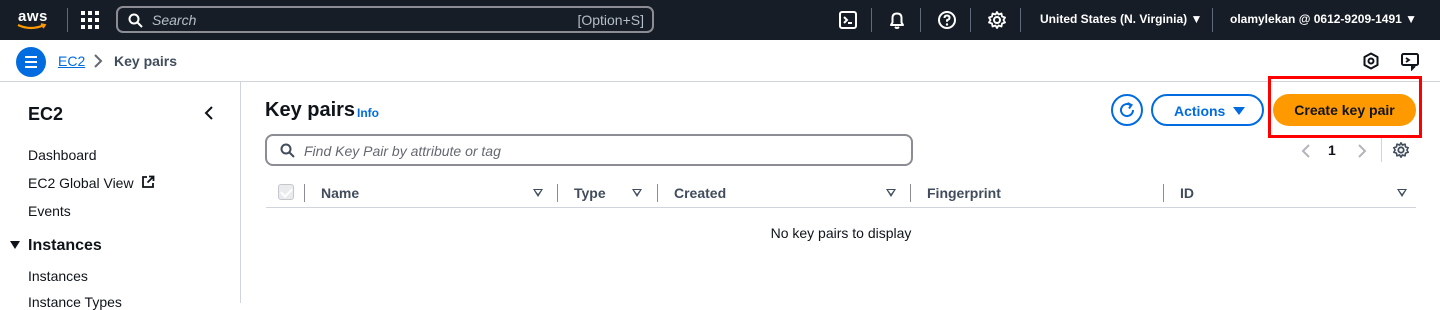 This screenshot has width=1440, height=310. I want to click on table-header: Name Type Created Fingerprint ID, so click(841, 193).